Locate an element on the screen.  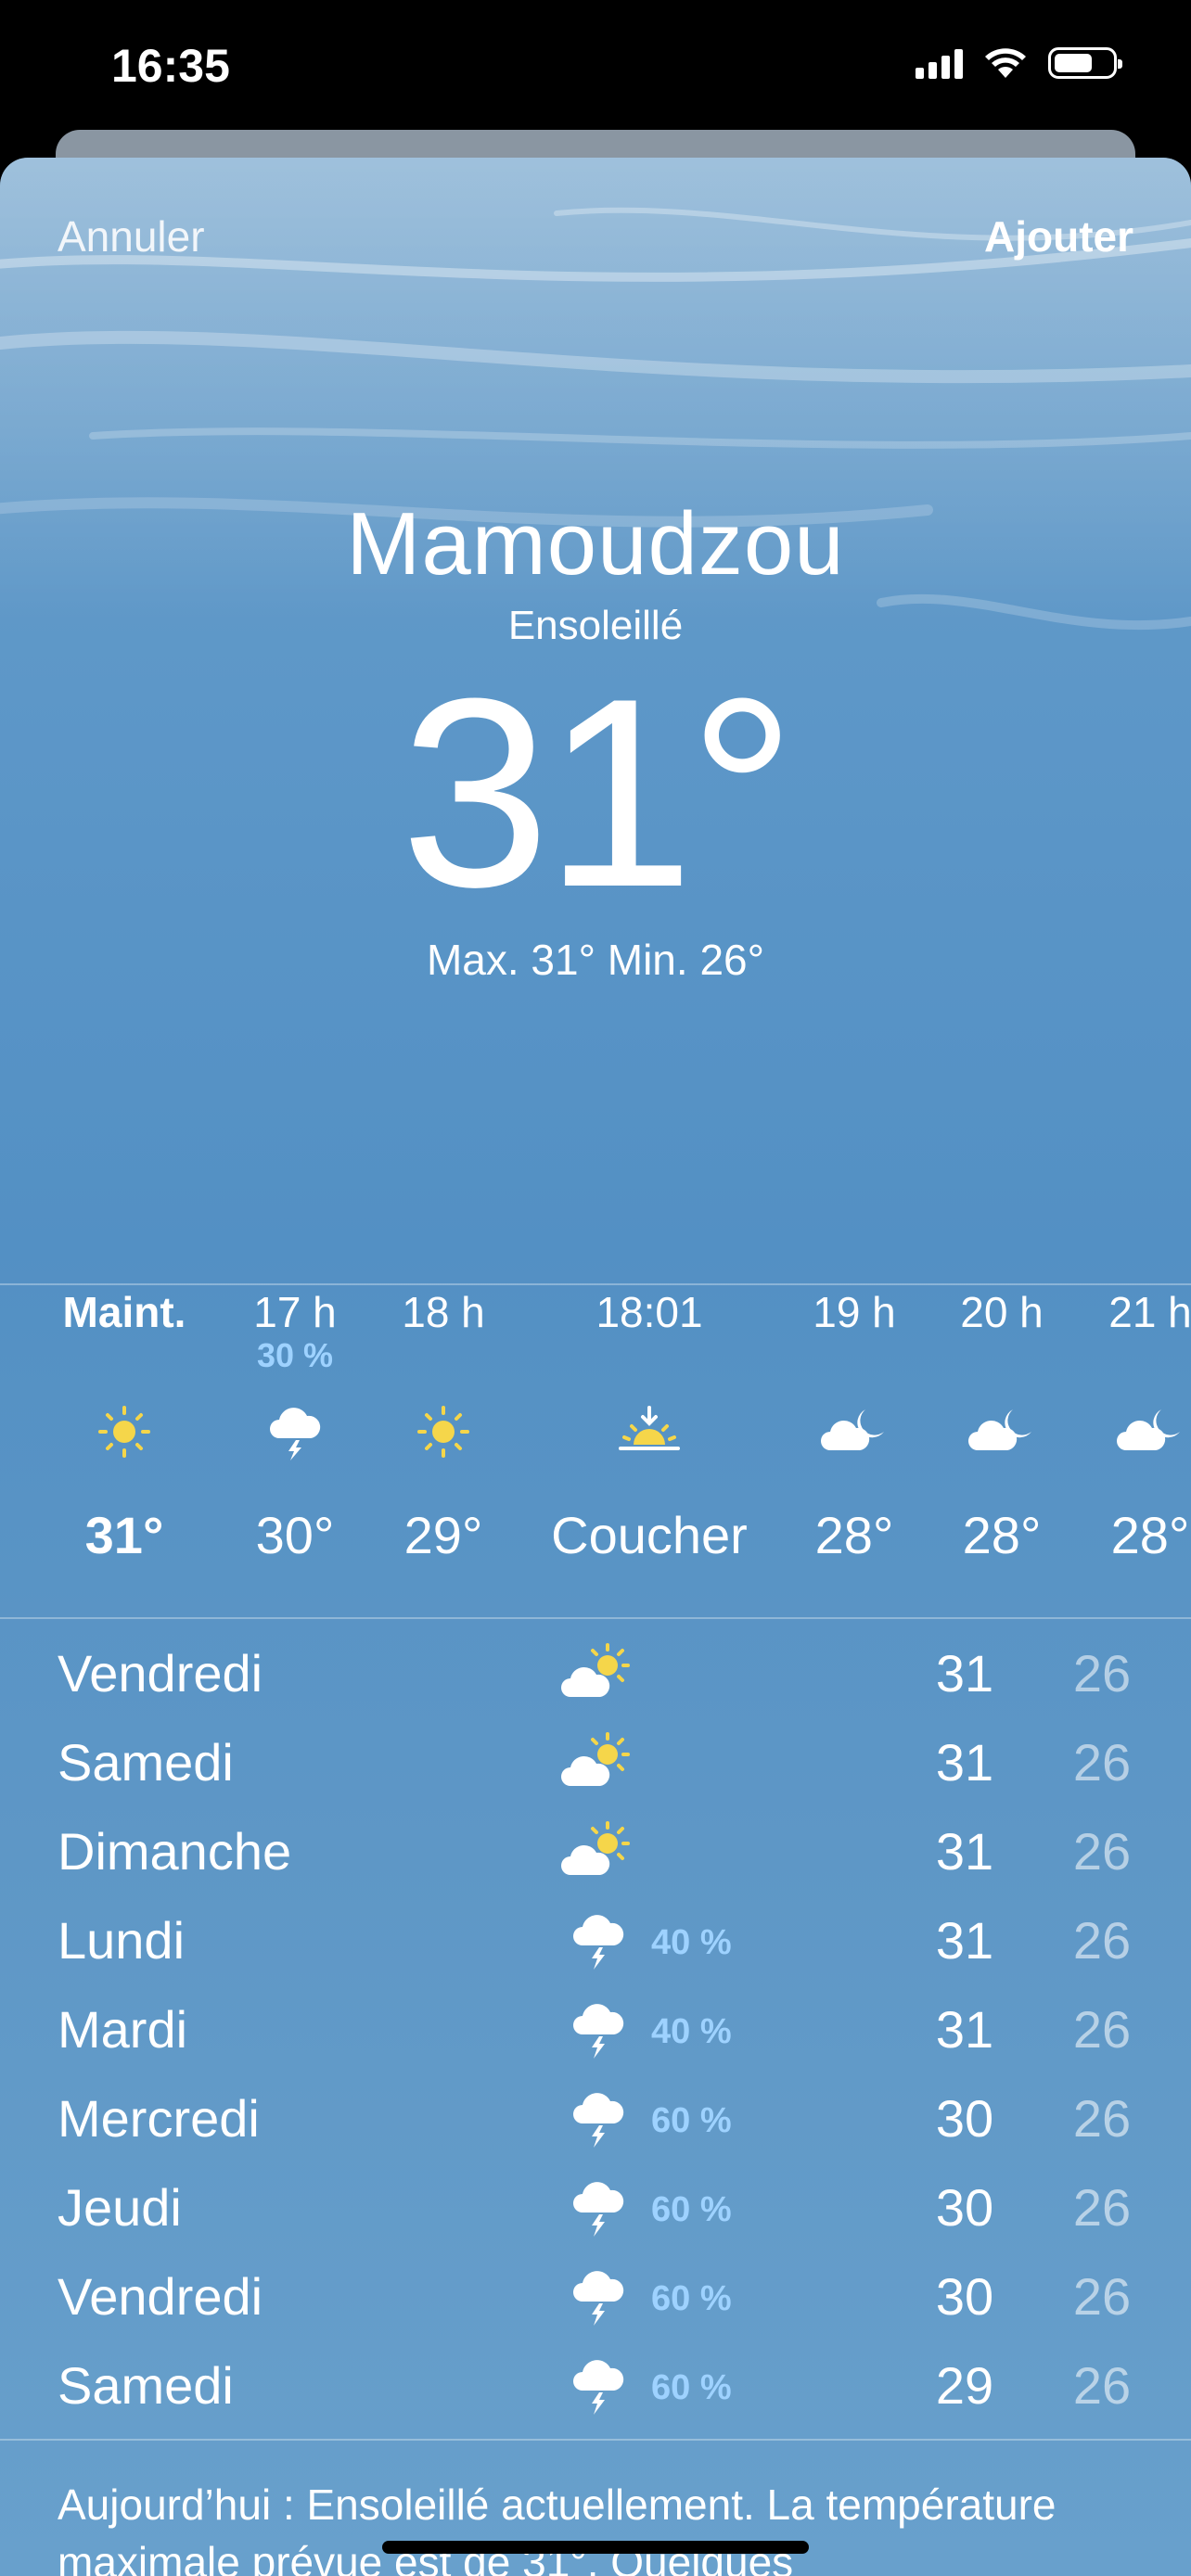
wifi-icon is located at coordinates (1006, 63).